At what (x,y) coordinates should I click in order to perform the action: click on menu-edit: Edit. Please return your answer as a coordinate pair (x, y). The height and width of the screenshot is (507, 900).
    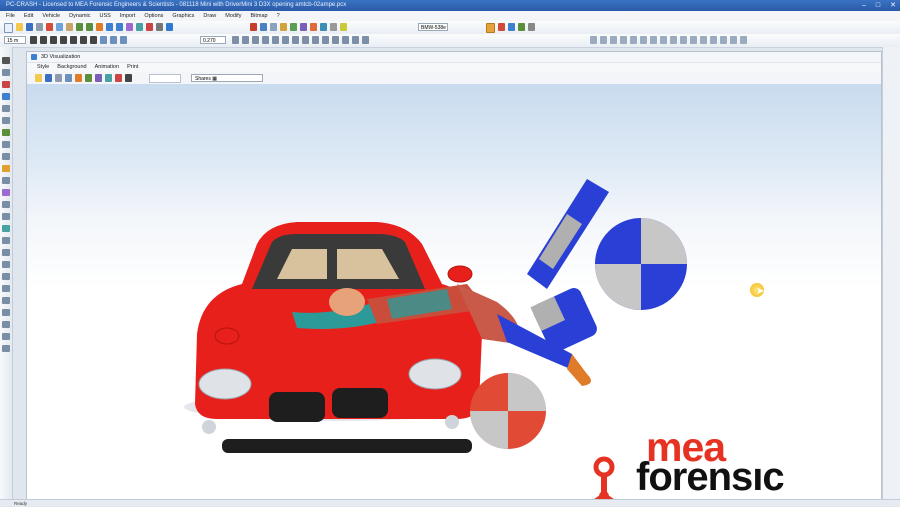
    Looking at the image, I should click on (28, 16).